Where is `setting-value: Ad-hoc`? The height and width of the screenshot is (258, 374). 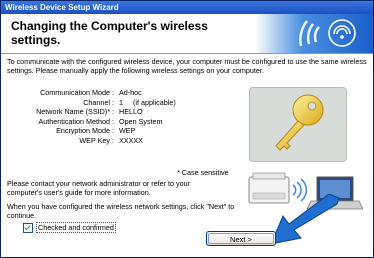 setting-value: Ad-hoc is located at coordinates (130, 92).